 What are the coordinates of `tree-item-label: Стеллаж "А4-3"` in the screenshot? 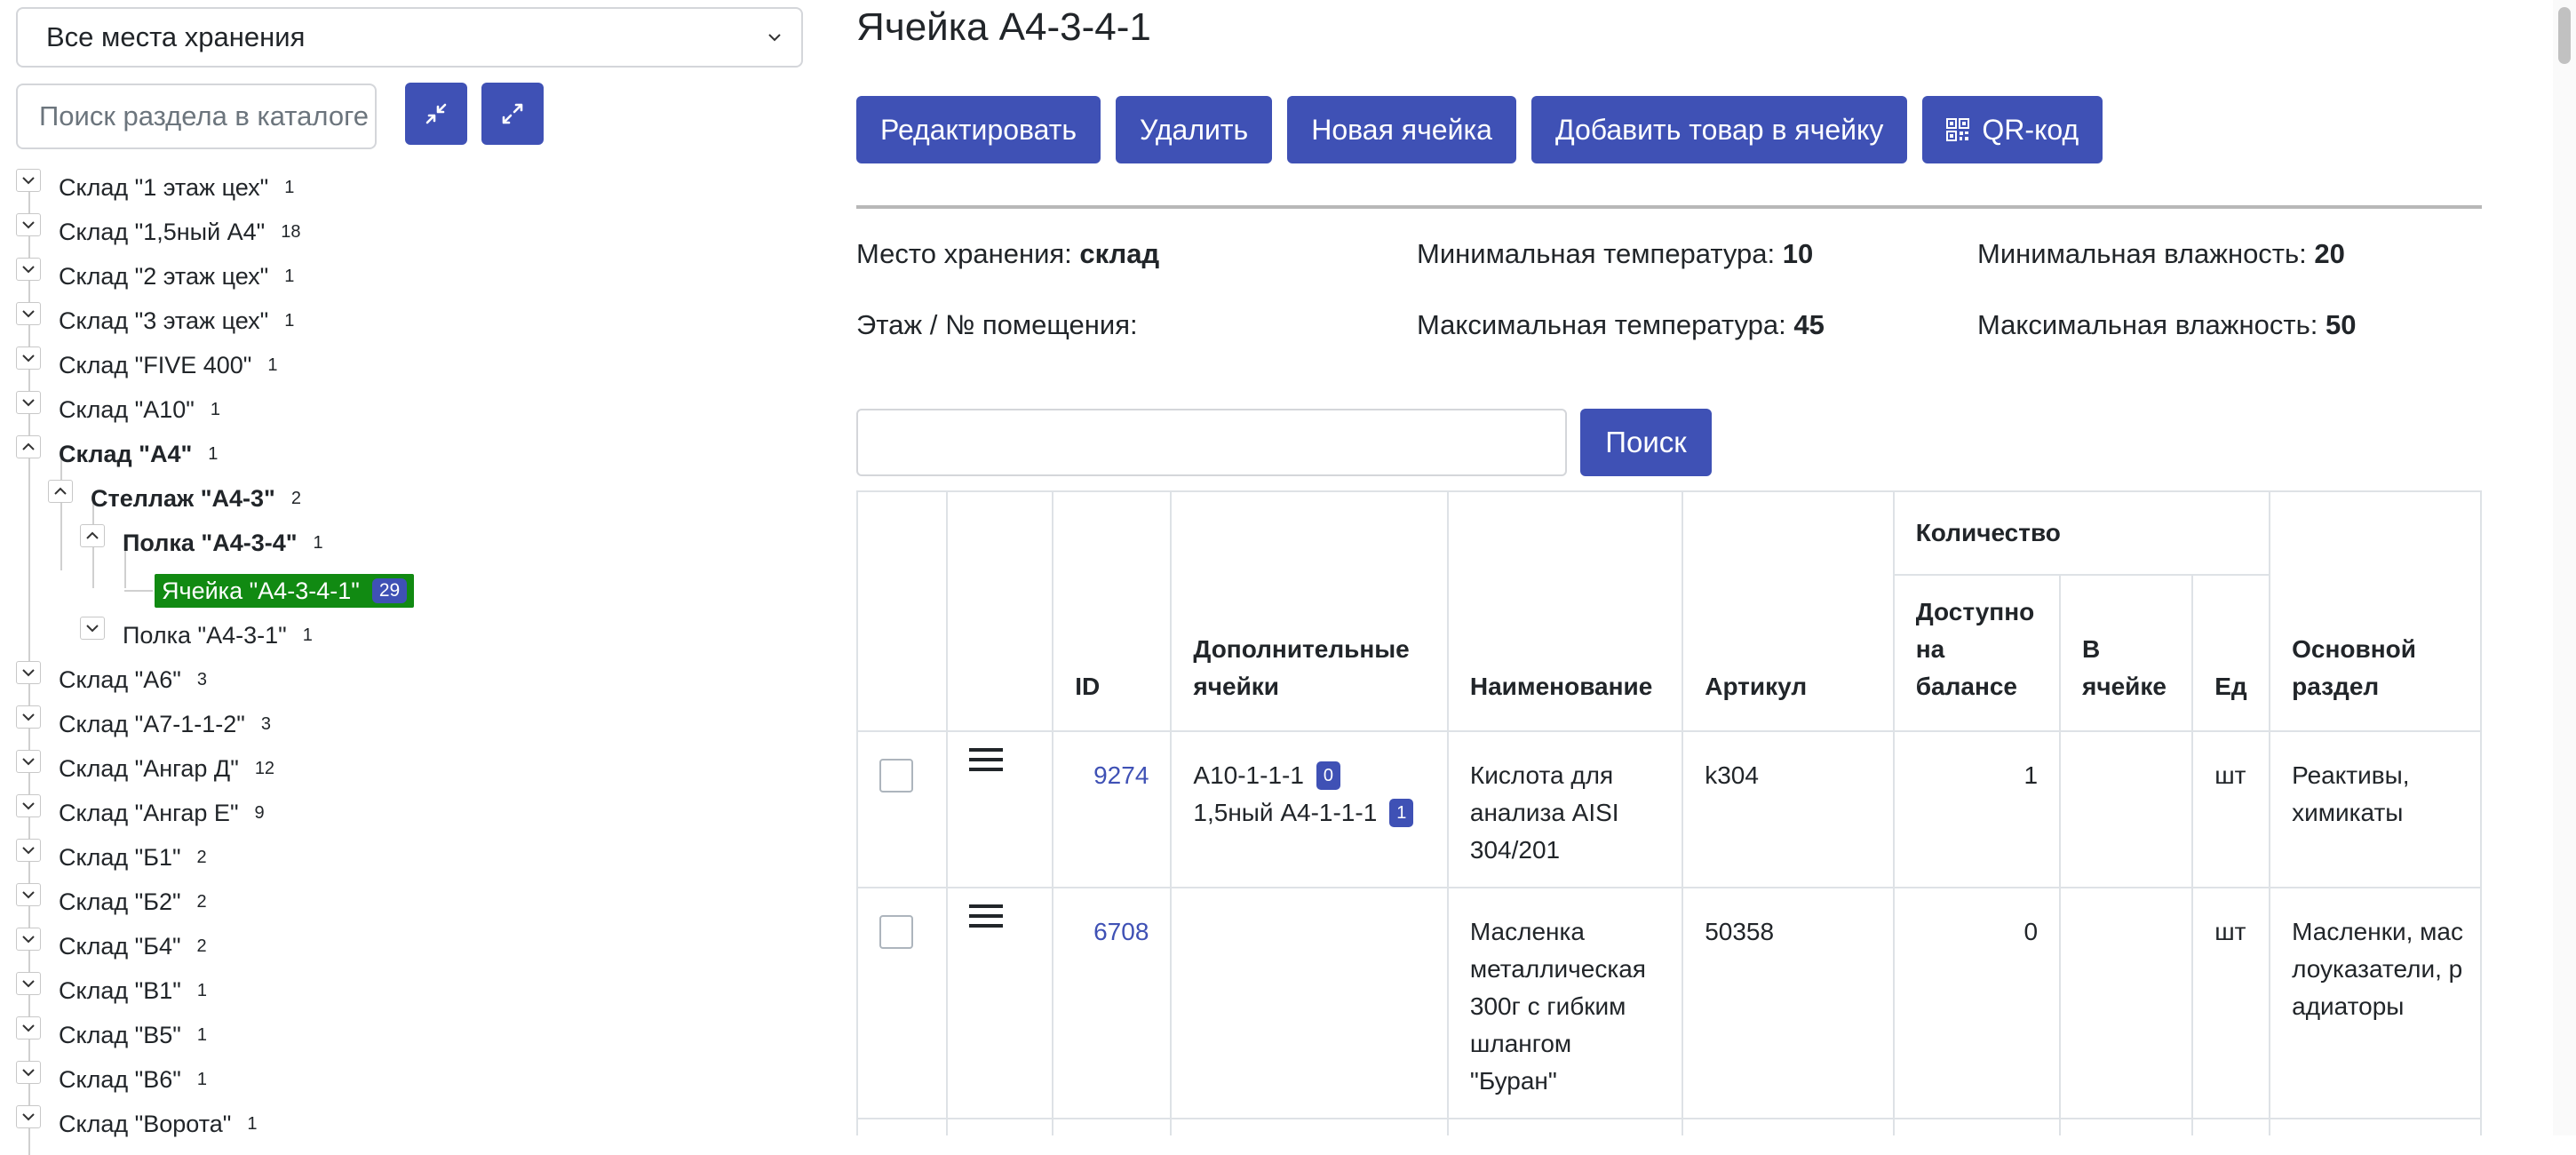 It's located at (183, 498).